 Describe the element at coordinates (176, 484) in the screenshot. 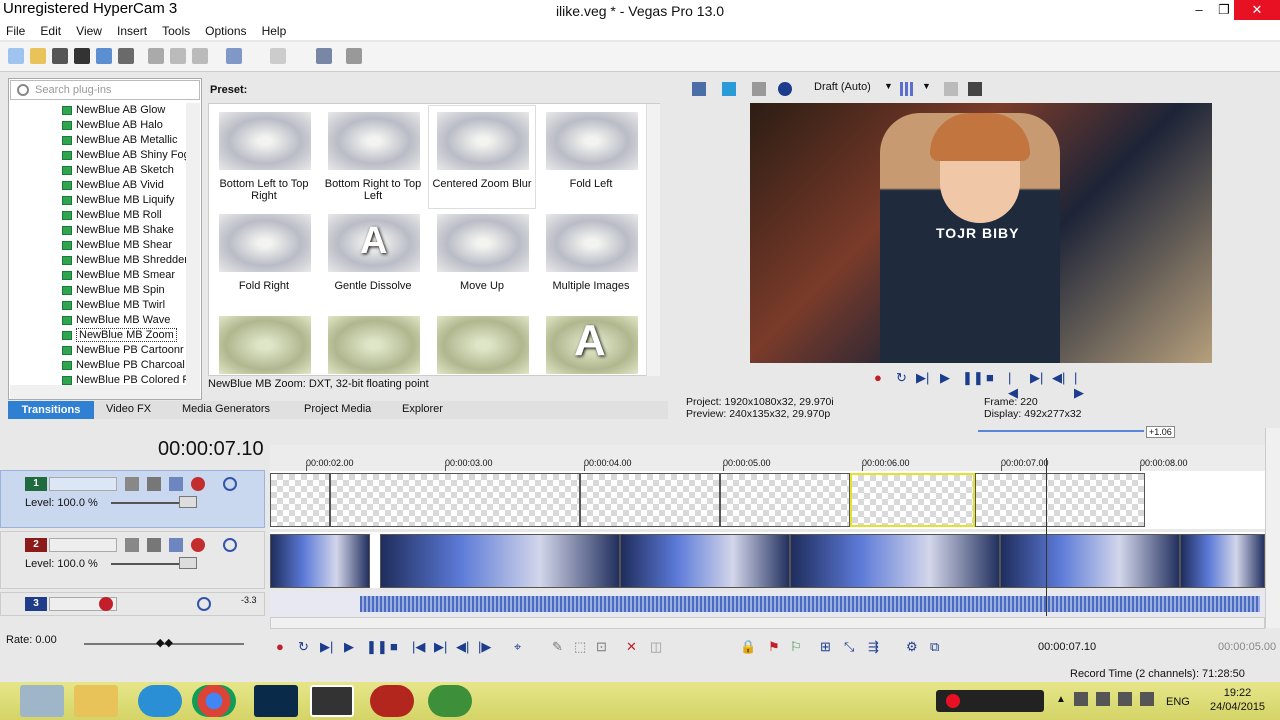

I see `track-motion-icon` at that location.